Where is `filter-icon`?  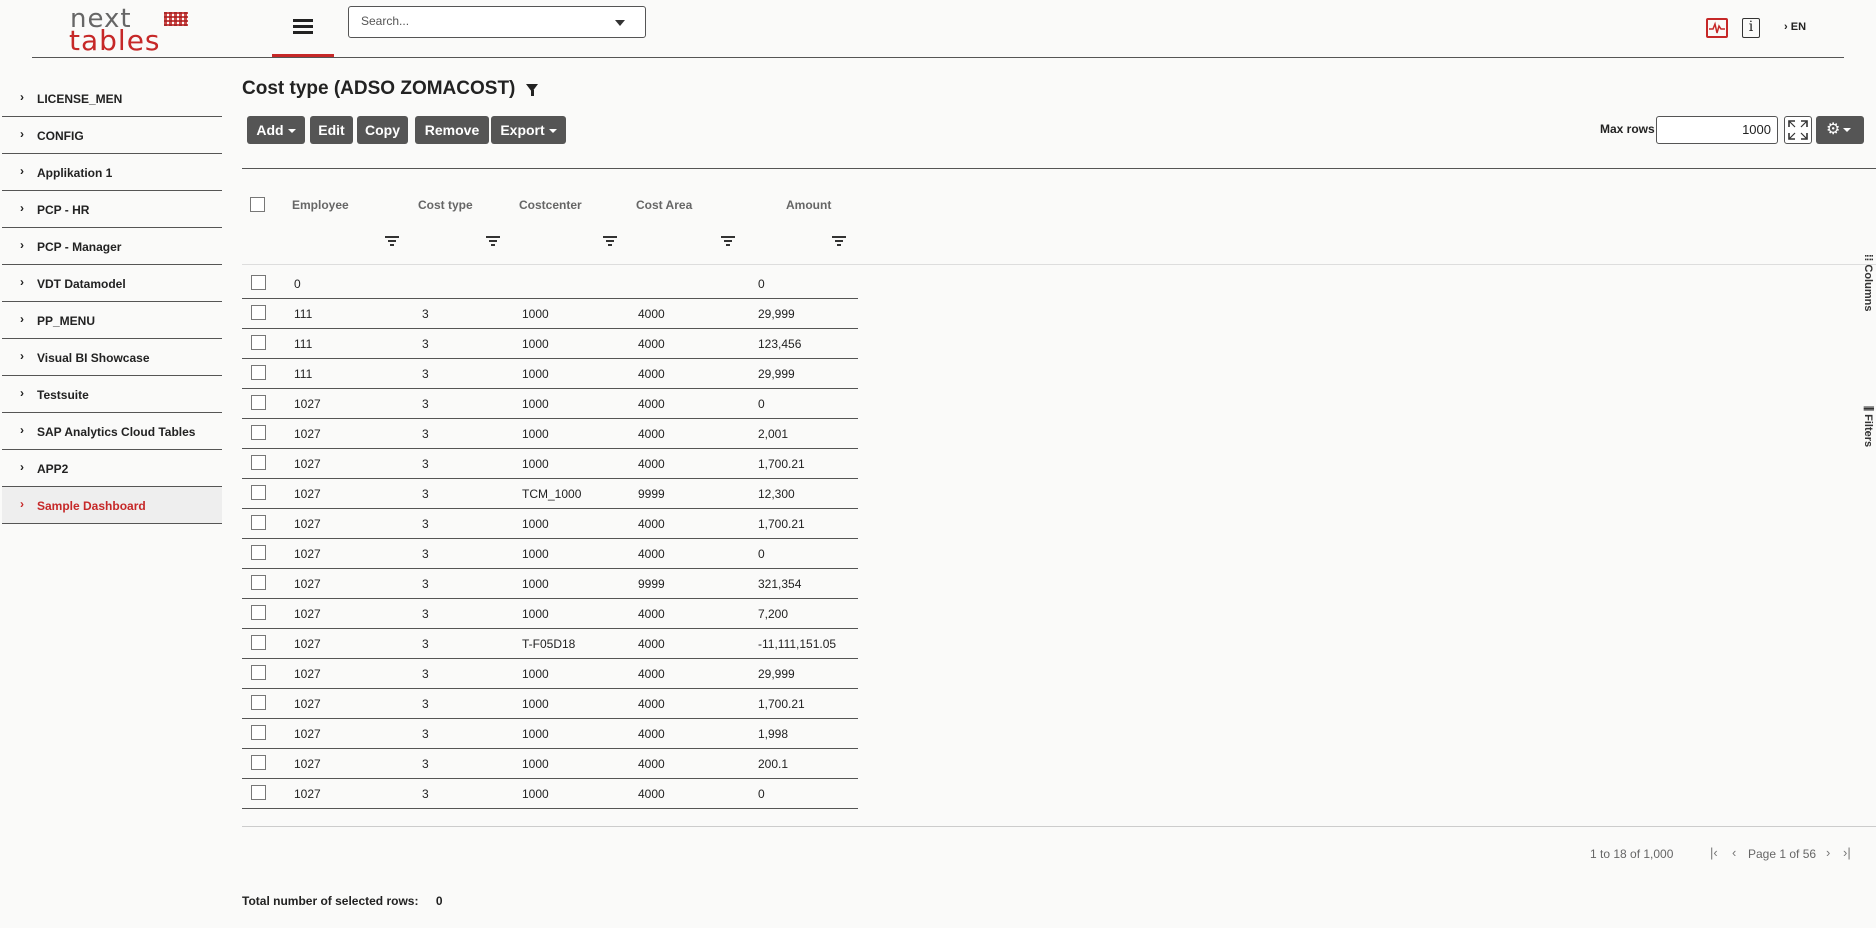
filter-icon is located at coordinates (532, 90).